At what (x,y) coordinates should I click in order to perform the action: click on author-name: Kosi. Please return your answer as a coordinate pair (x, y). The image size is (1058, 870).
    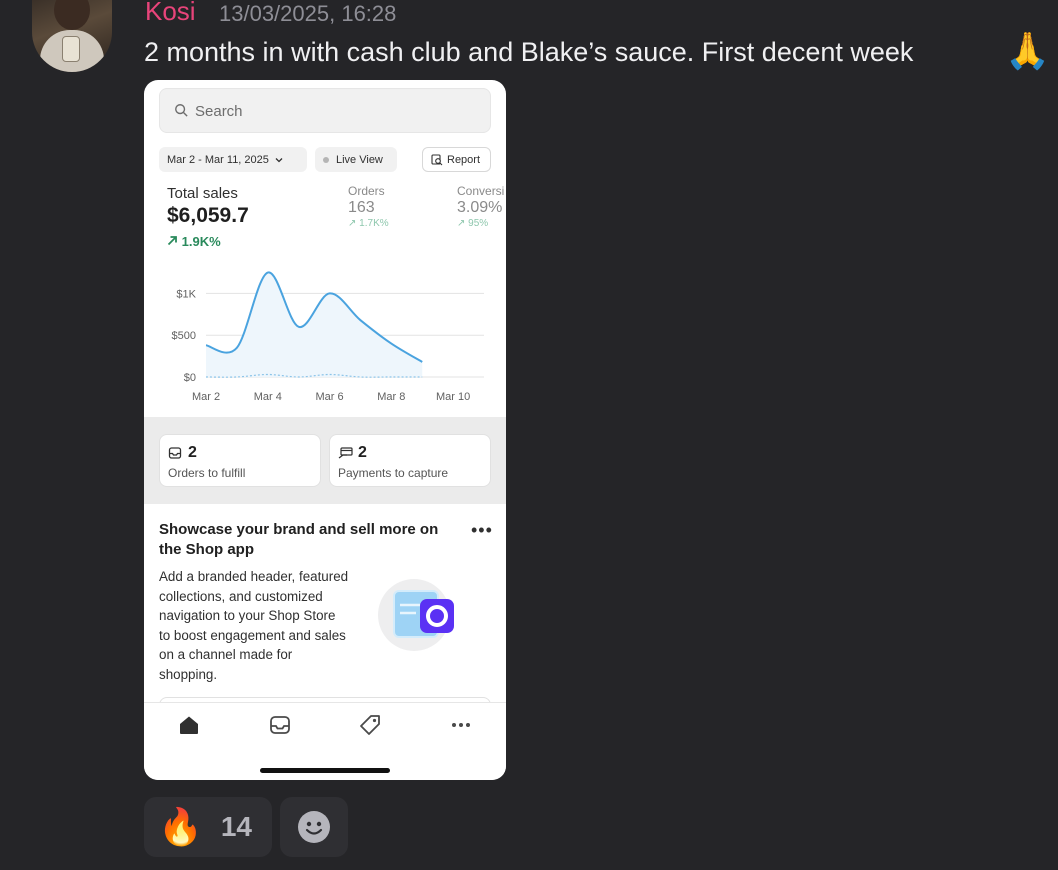
    Looking at the image, I should click on (170, 13).